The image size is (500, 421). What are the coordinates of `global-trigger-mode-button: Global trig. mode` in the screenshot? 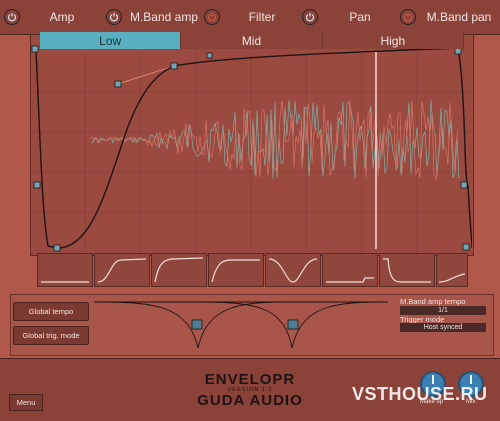 It's located at (51, 335).